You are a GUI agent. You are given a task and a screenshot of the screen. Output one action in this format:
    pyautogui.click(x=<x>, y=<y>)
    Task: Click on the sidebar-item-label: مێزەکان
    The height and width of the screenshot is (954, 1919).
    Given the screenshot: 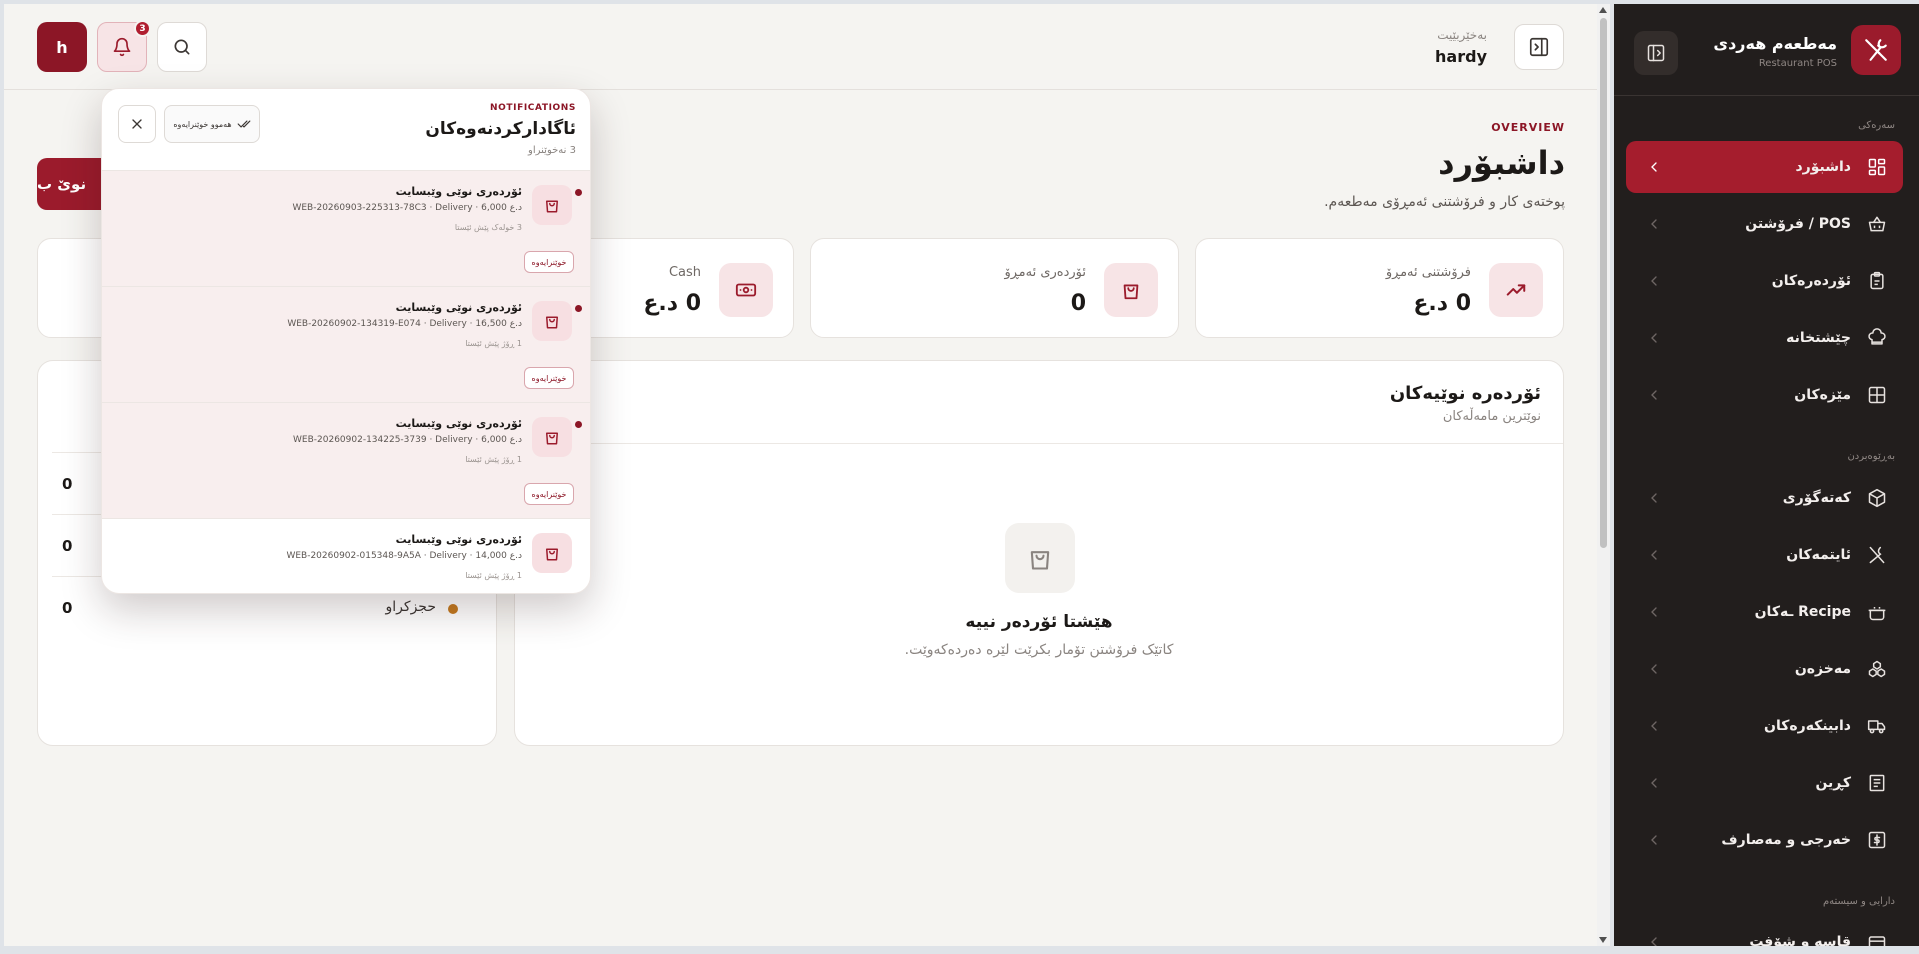 What is the action you would take?
    pyautogui.click(x=1822, y=395)
    